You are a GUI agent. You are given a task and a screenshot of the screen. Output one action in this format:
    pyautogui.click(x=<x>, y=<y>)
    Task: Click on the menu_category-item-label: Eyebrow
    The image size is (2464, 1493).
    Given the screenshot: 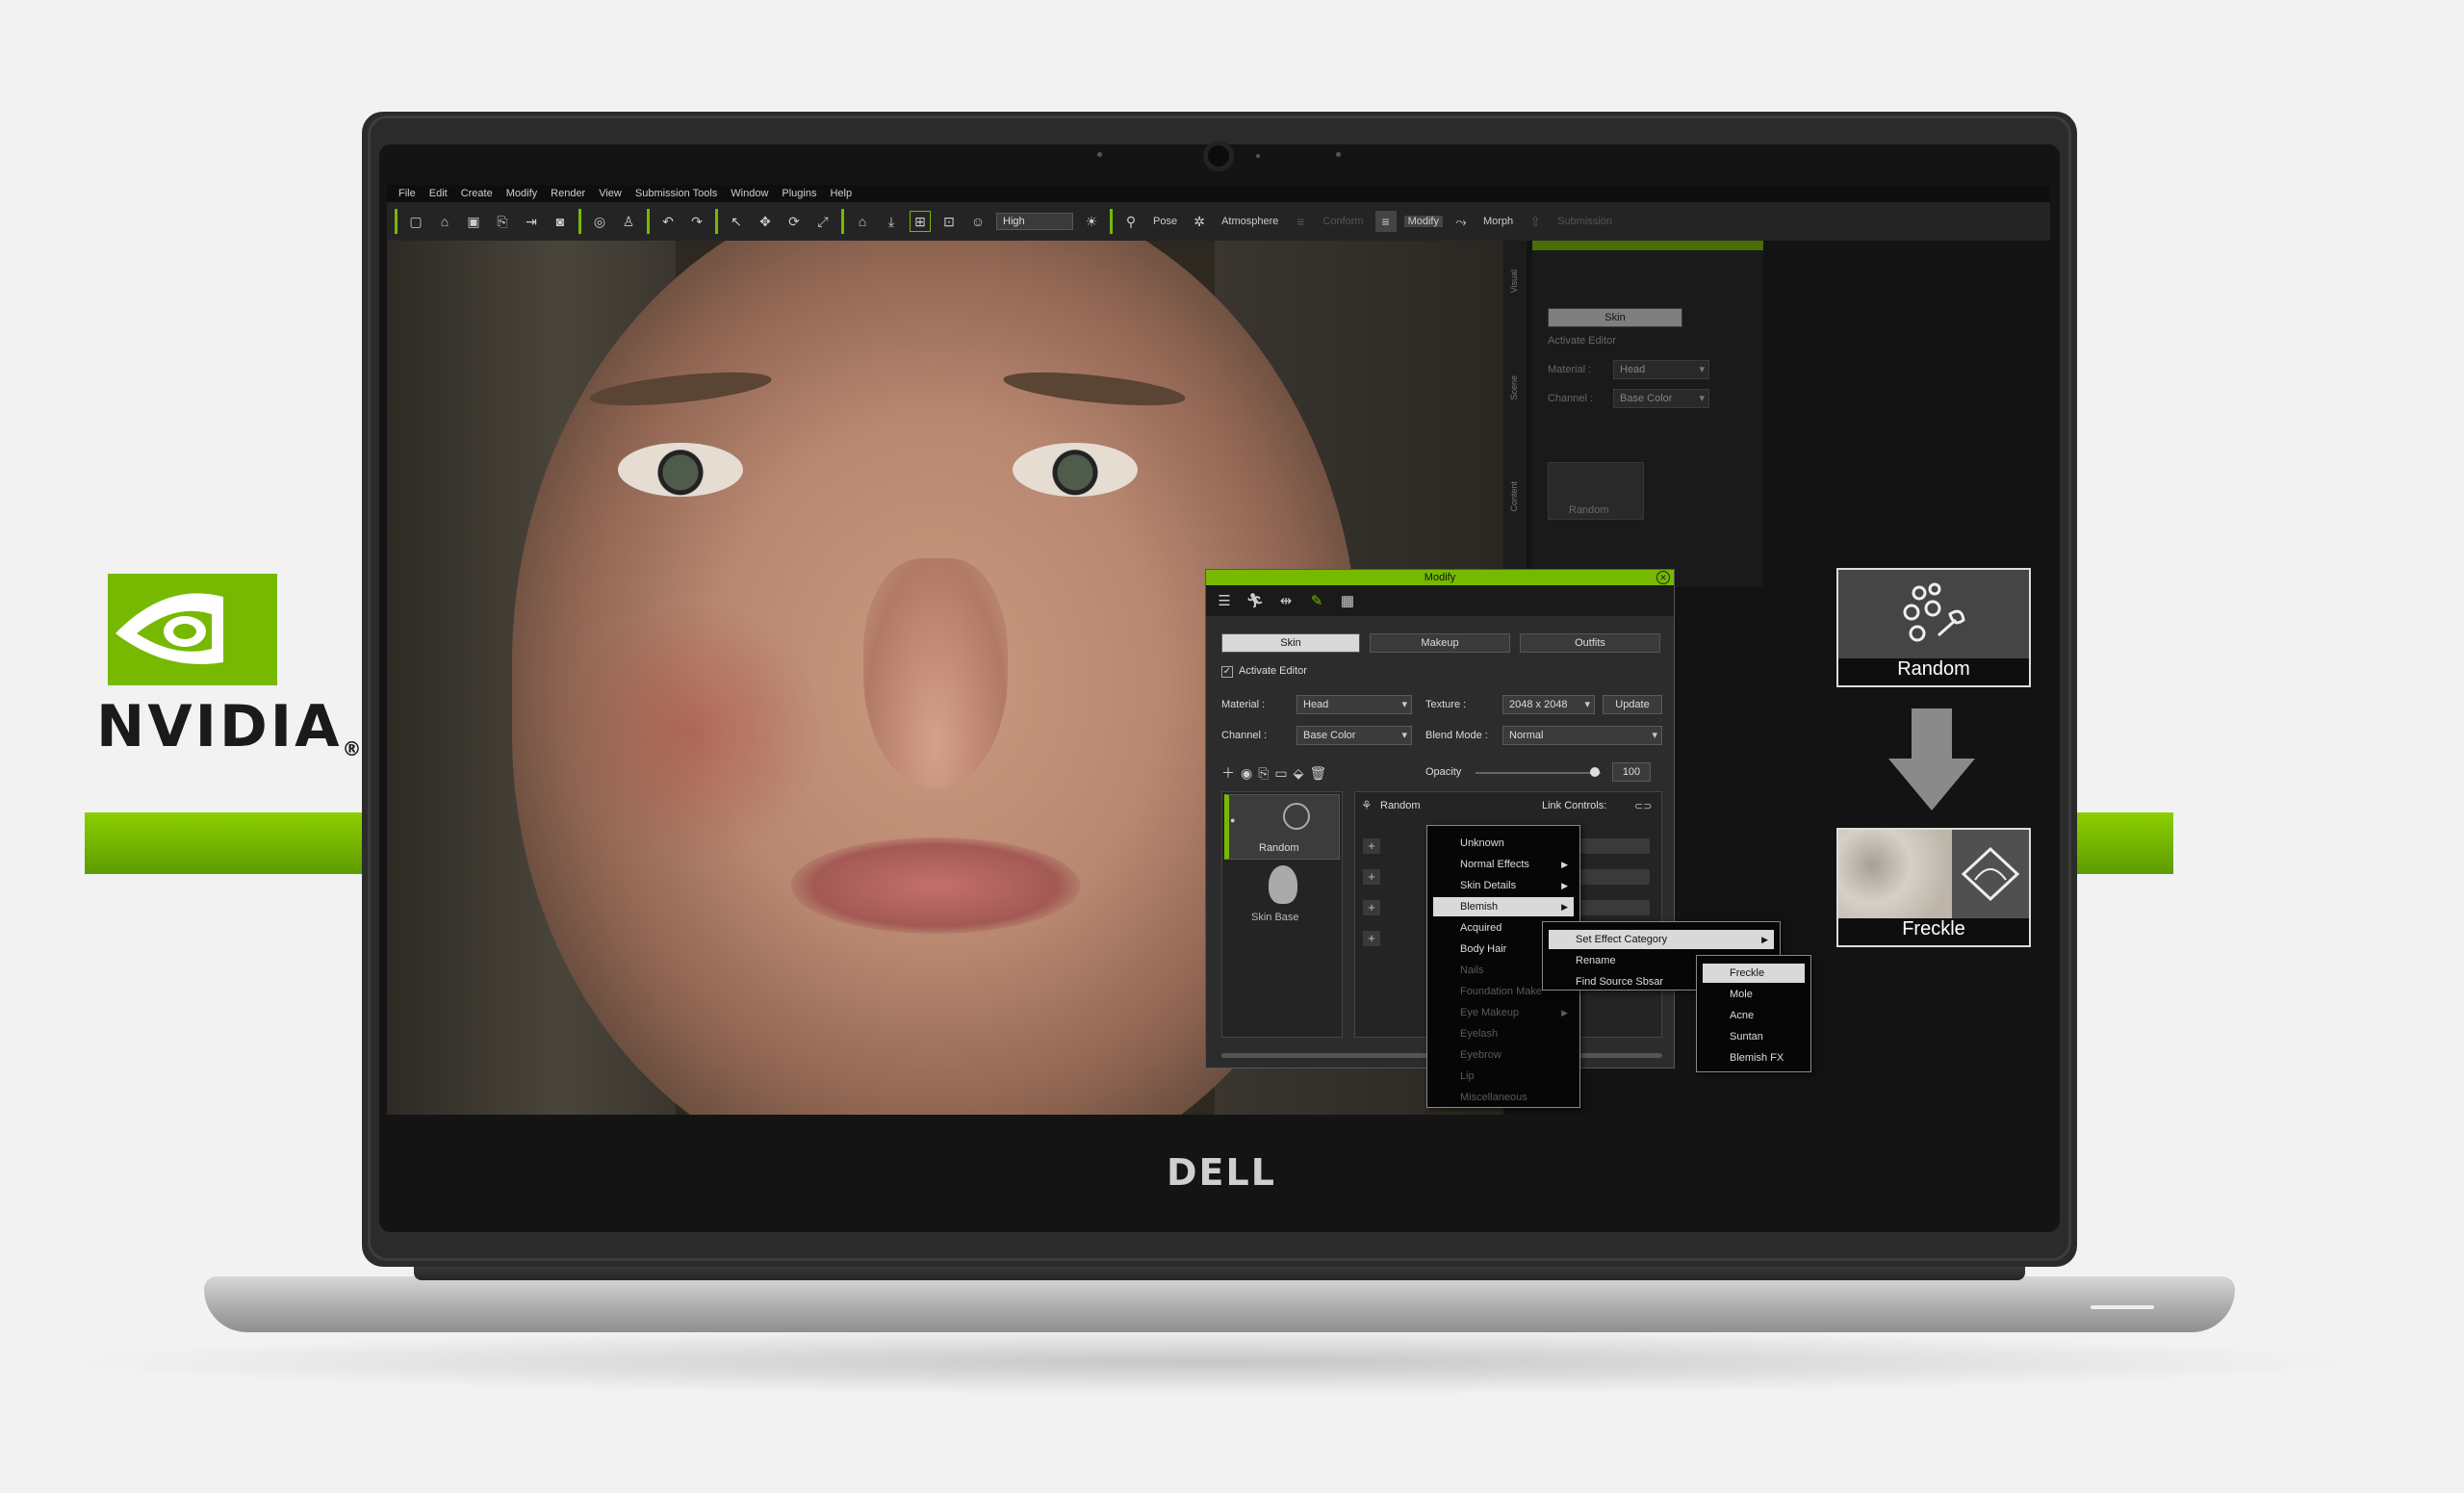 What is the action you would take?
    pyautogui.click(x=1481, y=1055)
    